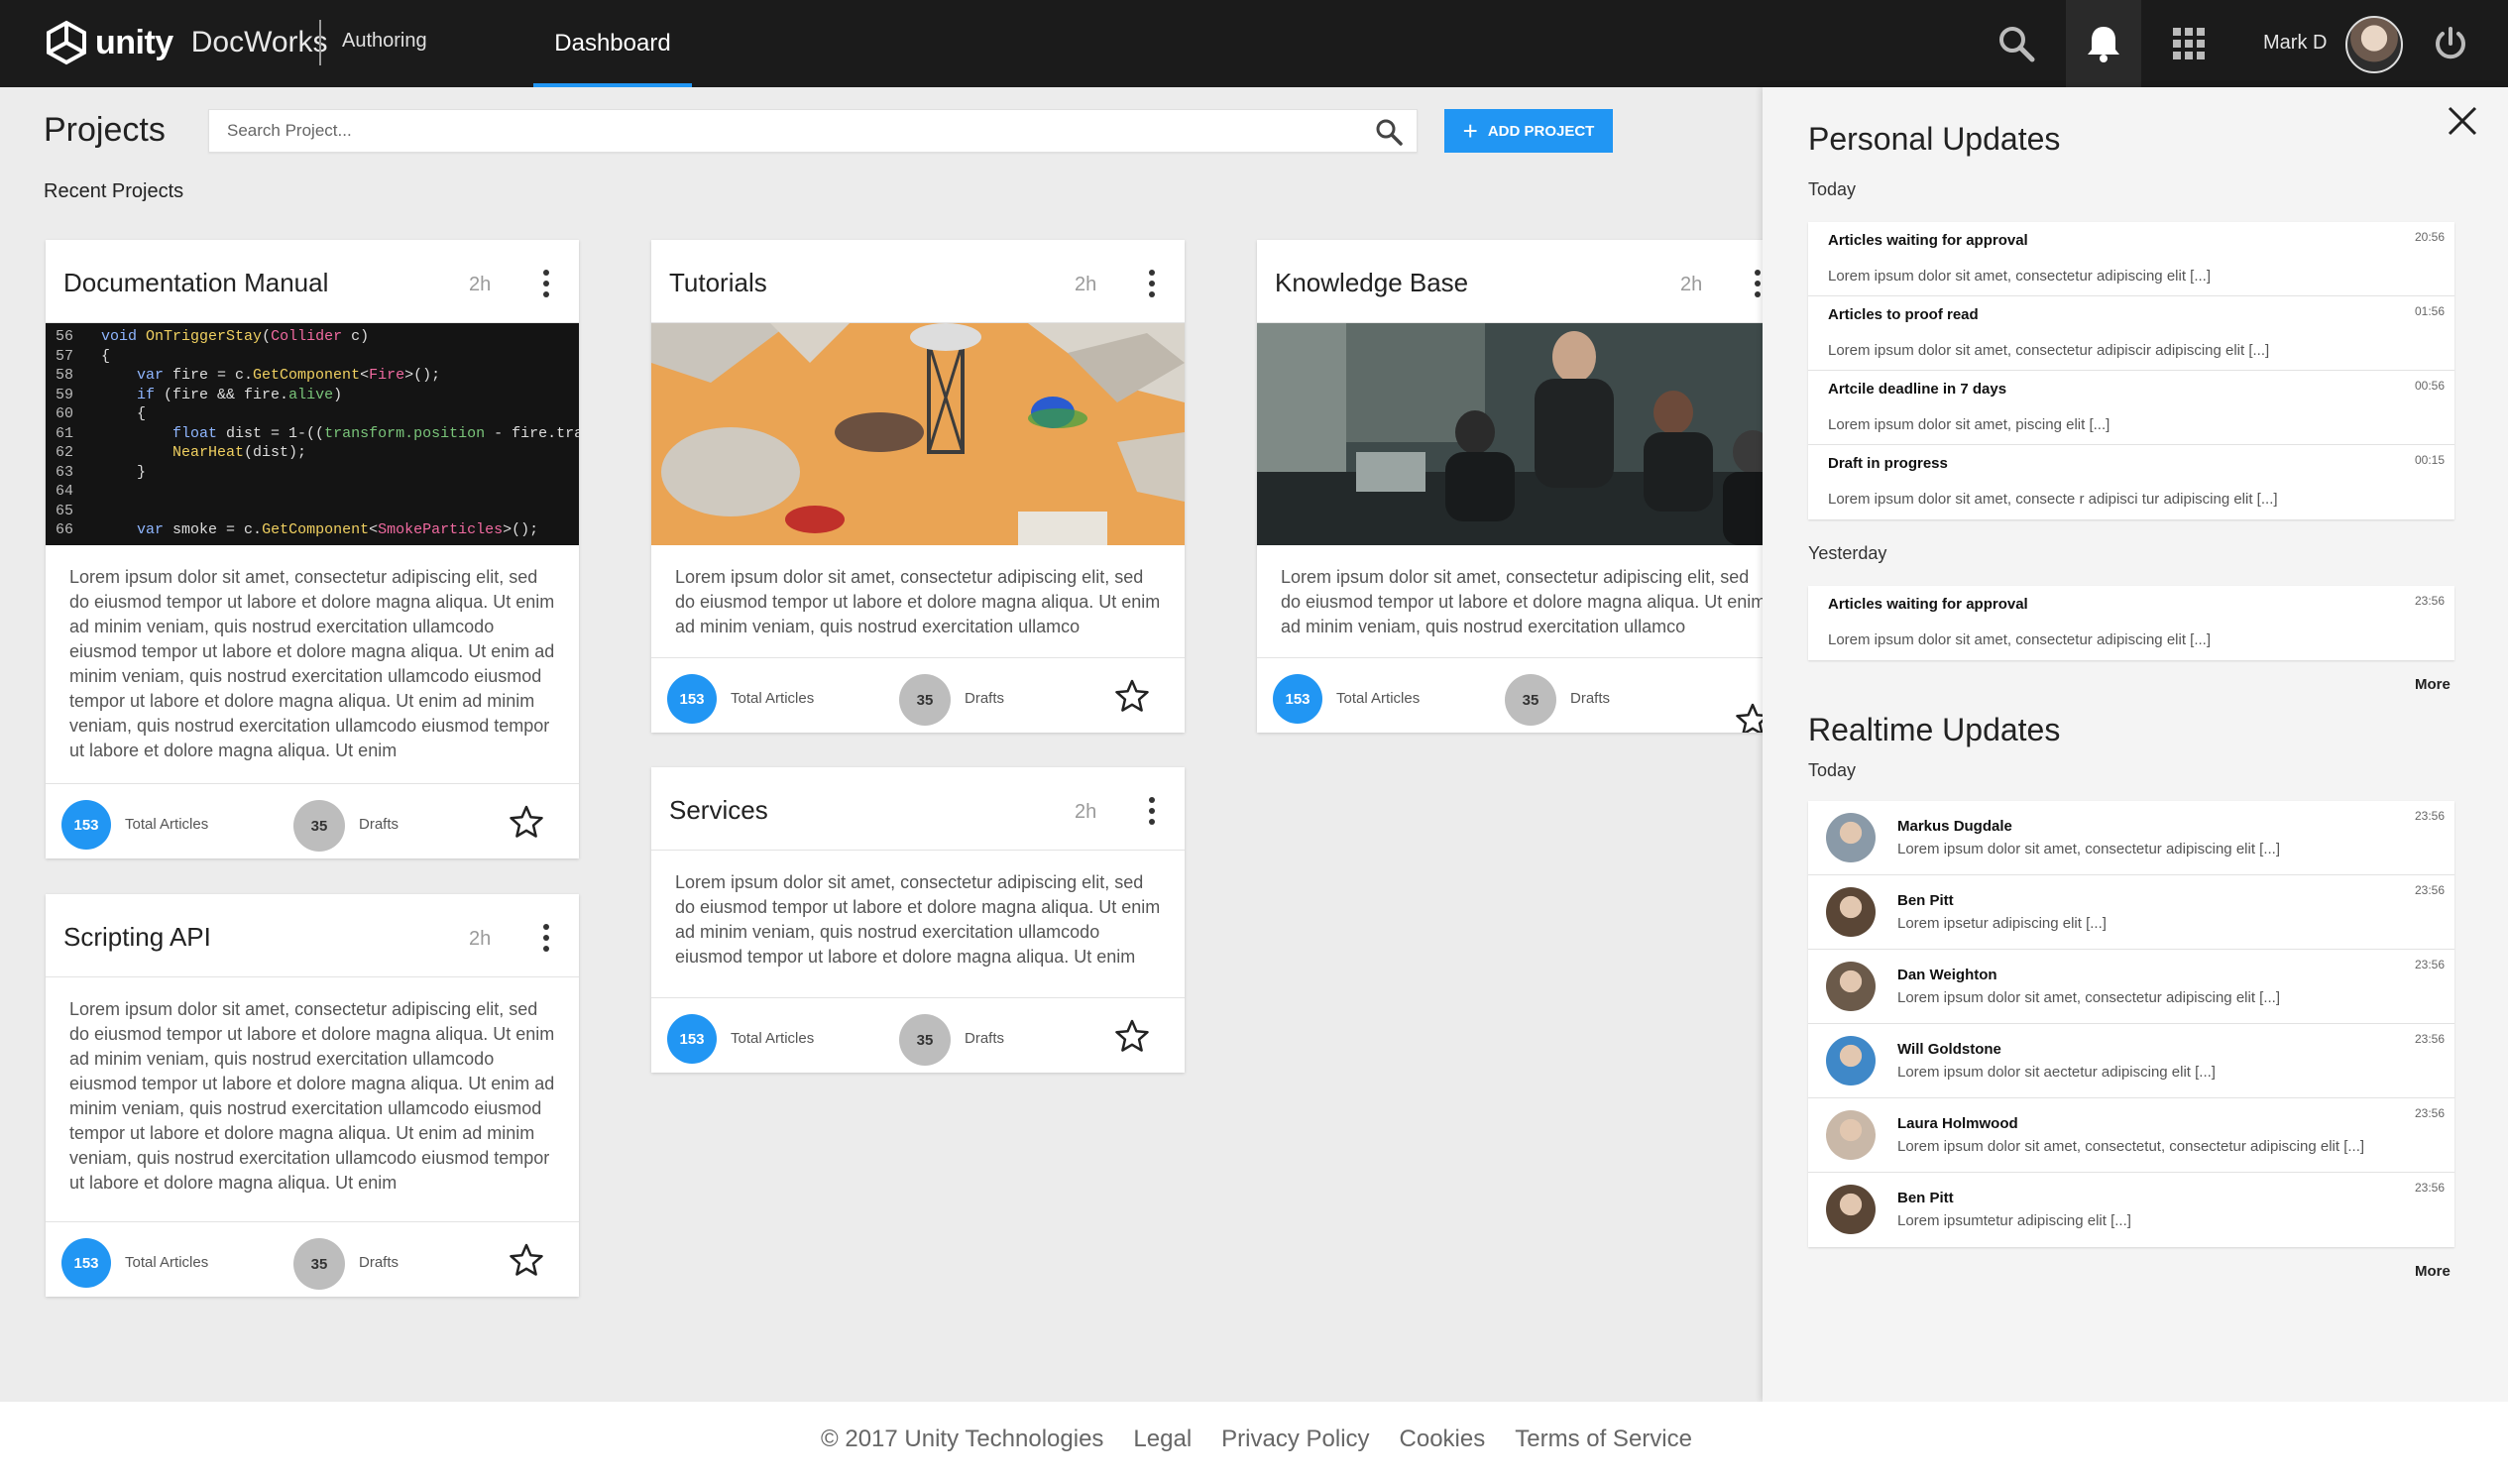 The image size is (2508, 1484). Describe the element at coordinates (313, 936) in the screenshot. I see `card-header: Scripting API 2h` at that location.